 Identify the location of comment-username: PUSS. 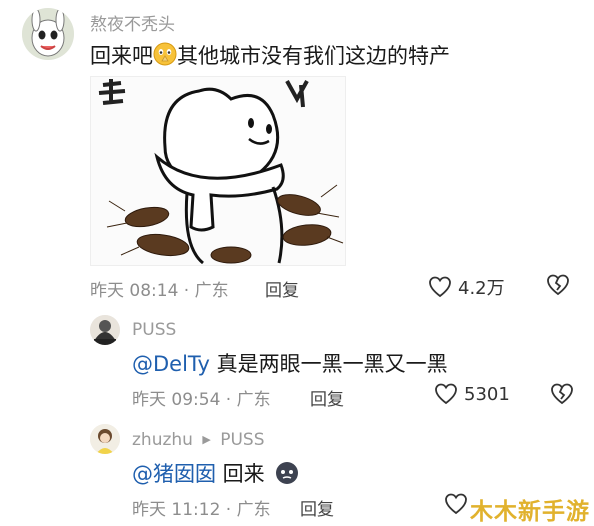
(154, 330).